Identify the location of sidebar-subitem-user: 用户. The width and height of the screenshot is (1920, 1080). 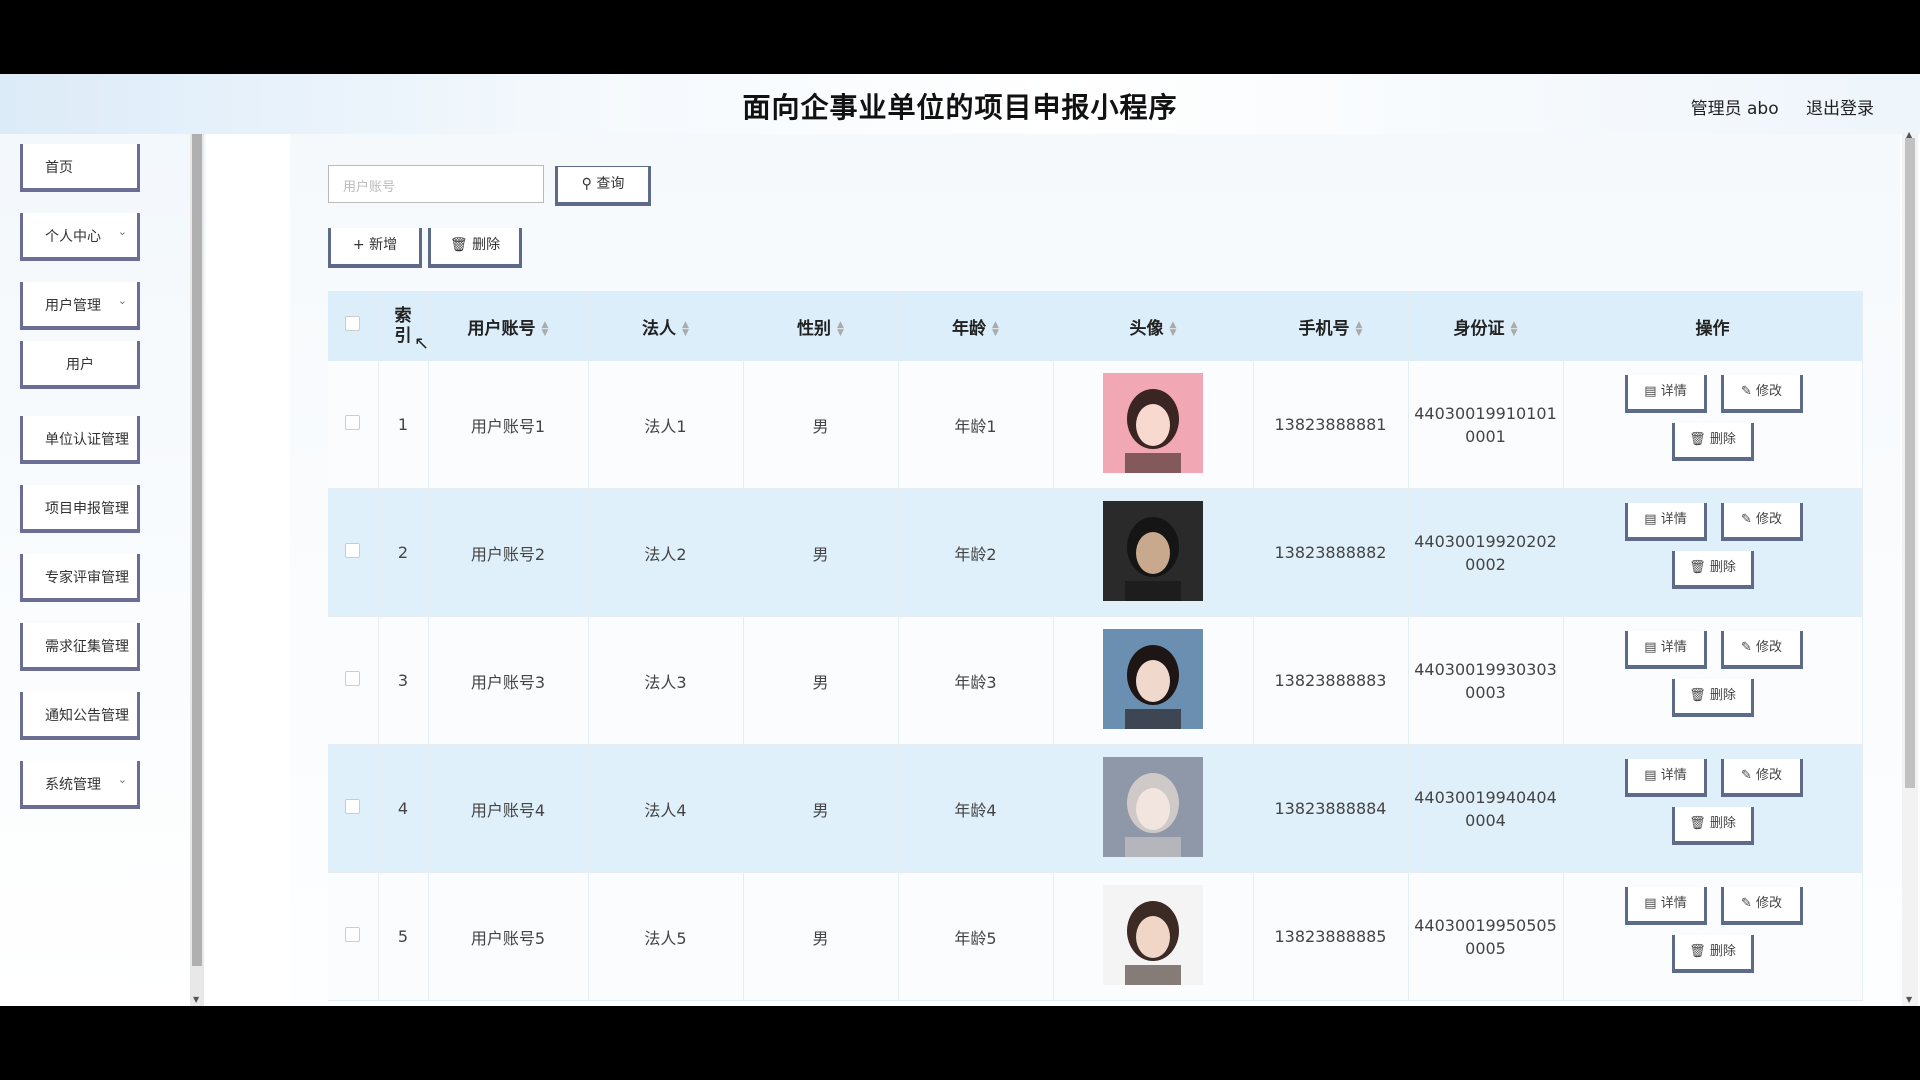
(80, 365).